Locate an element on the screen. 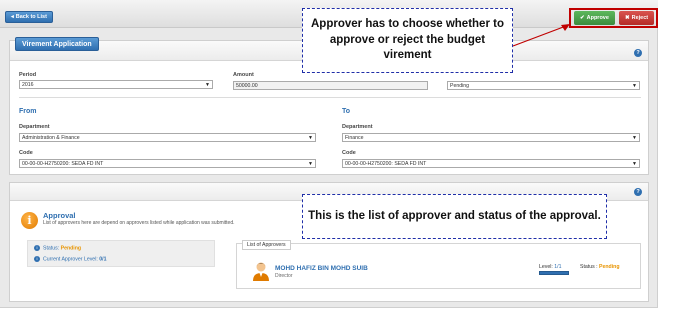 The width and height of the screenshot is (674, 328). annotation-arrow is located at coordinates (541, 35).